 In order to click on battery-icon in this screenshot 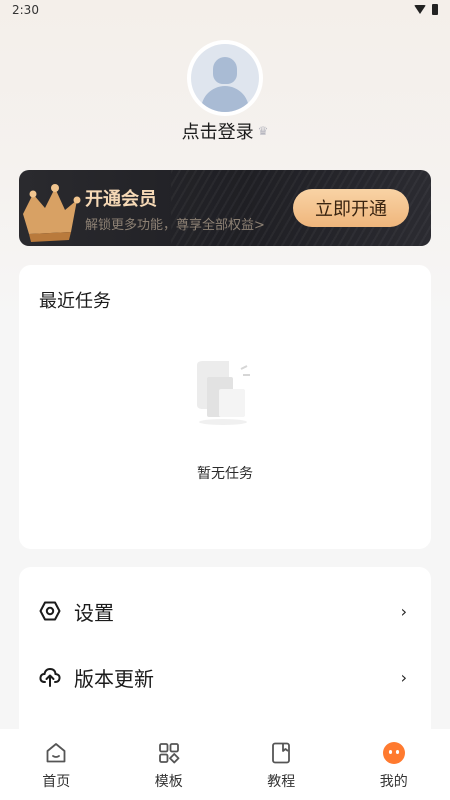, I will do `click(435, 9)`.